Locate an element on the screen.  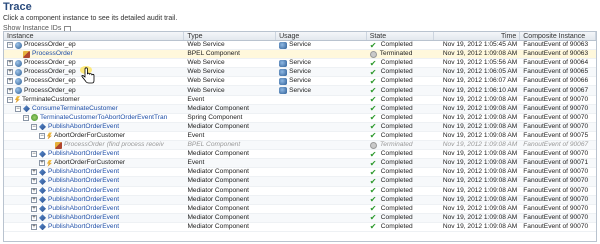
time-cell: Nov 19, 2012 1:06:10 AM is located at coordinates (480, 90).